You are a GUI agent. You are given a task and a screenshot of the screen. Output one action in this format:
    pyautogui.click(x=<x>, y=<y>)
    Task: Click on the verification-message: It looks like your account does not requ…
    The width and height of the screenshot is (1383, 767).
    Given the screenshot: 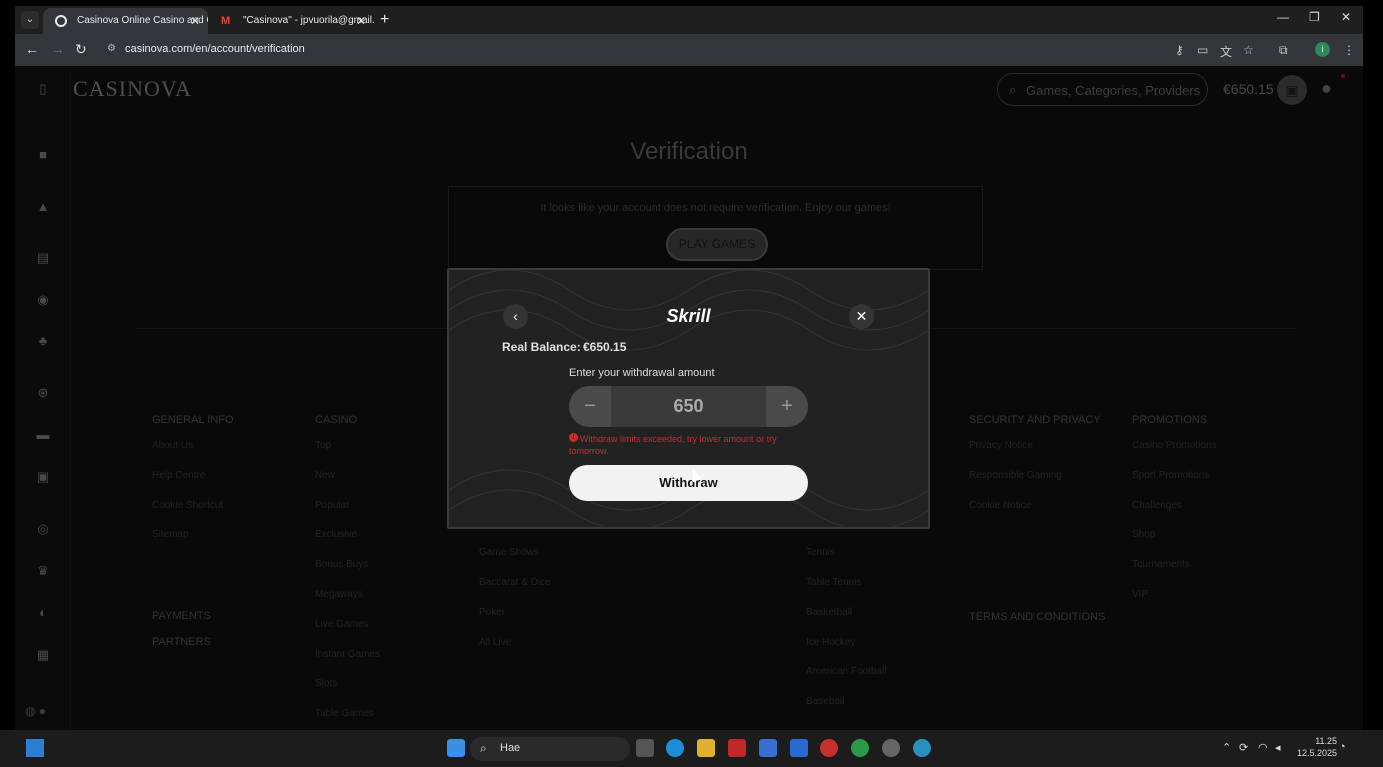 What is the action you would take?
    pyautogui.click(x=715, y=208)
    